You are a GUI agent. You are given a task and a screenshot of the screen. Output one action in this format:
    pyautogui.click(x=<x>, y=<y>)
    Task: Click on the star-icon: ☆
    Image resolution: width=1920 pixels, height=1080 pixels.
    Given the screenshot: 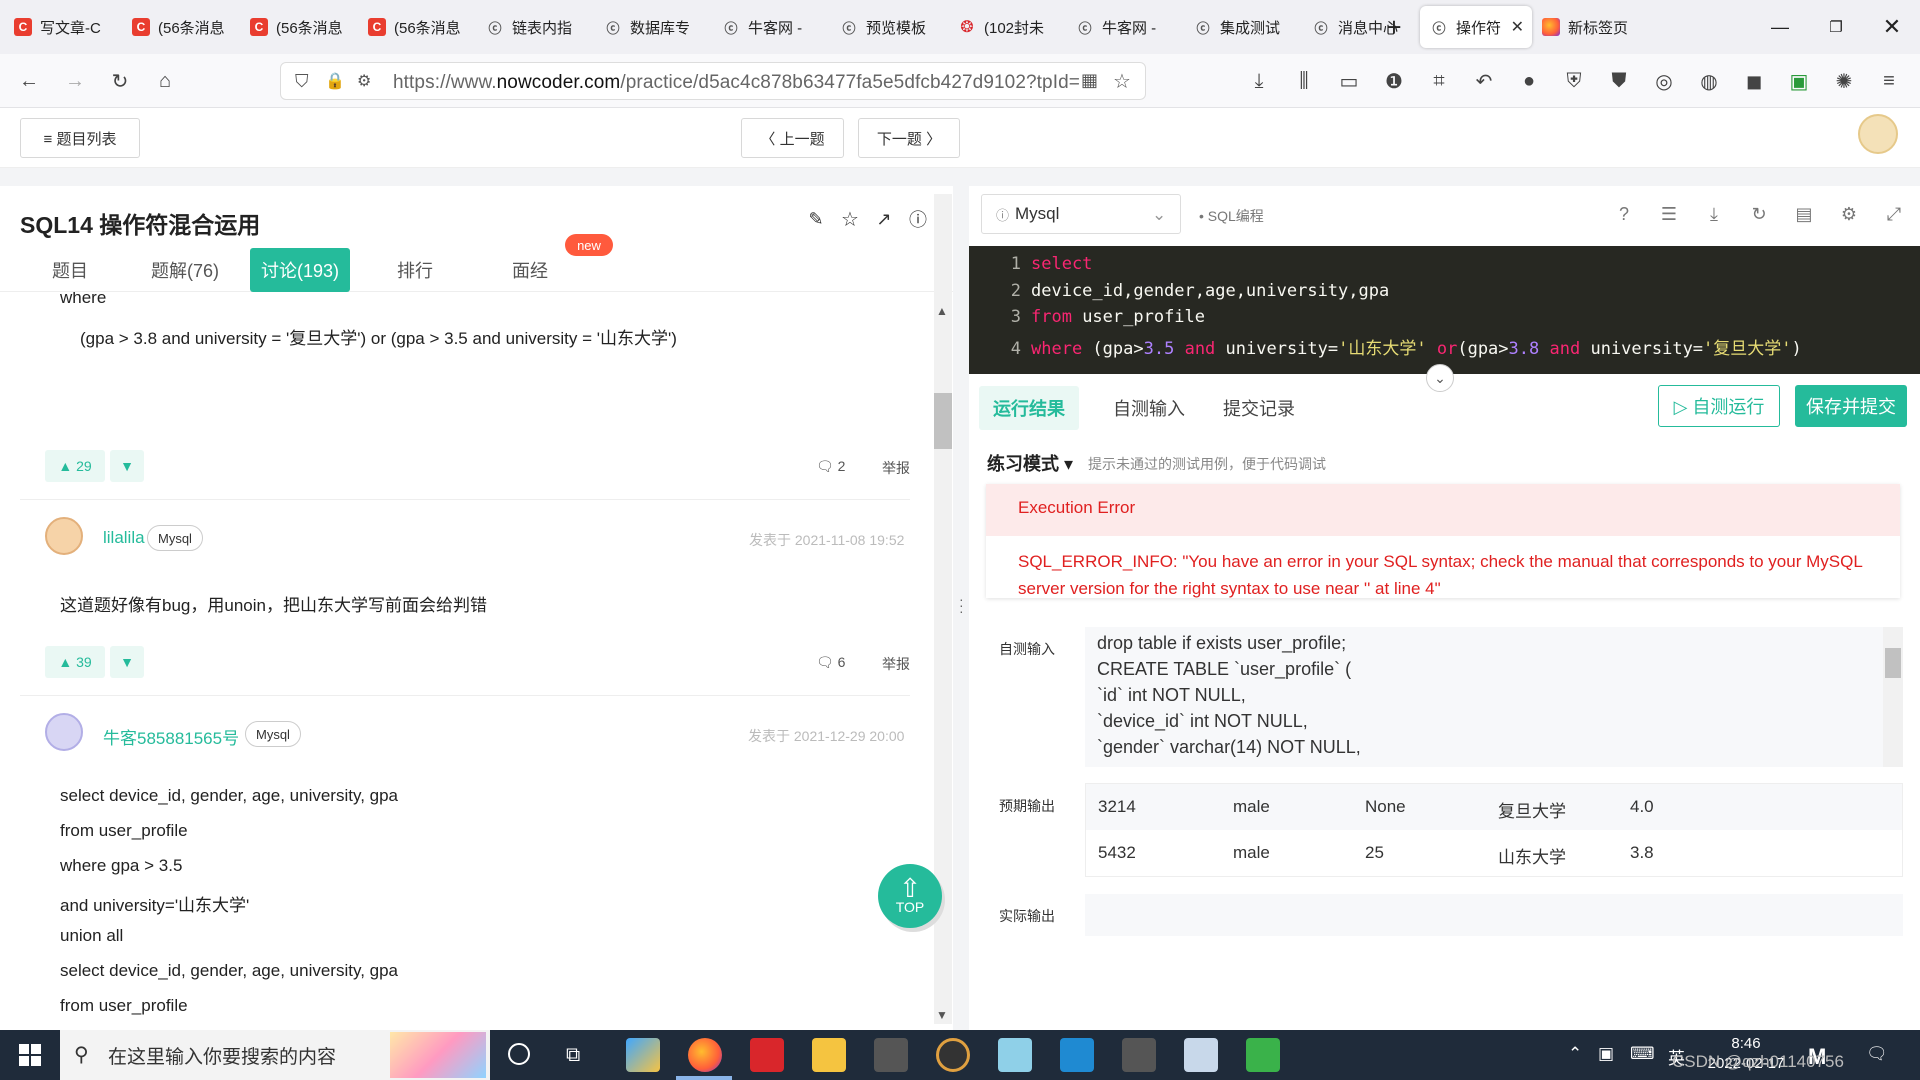 What is the action you would take?
    pyautogui.click(x=850, y=219)
    